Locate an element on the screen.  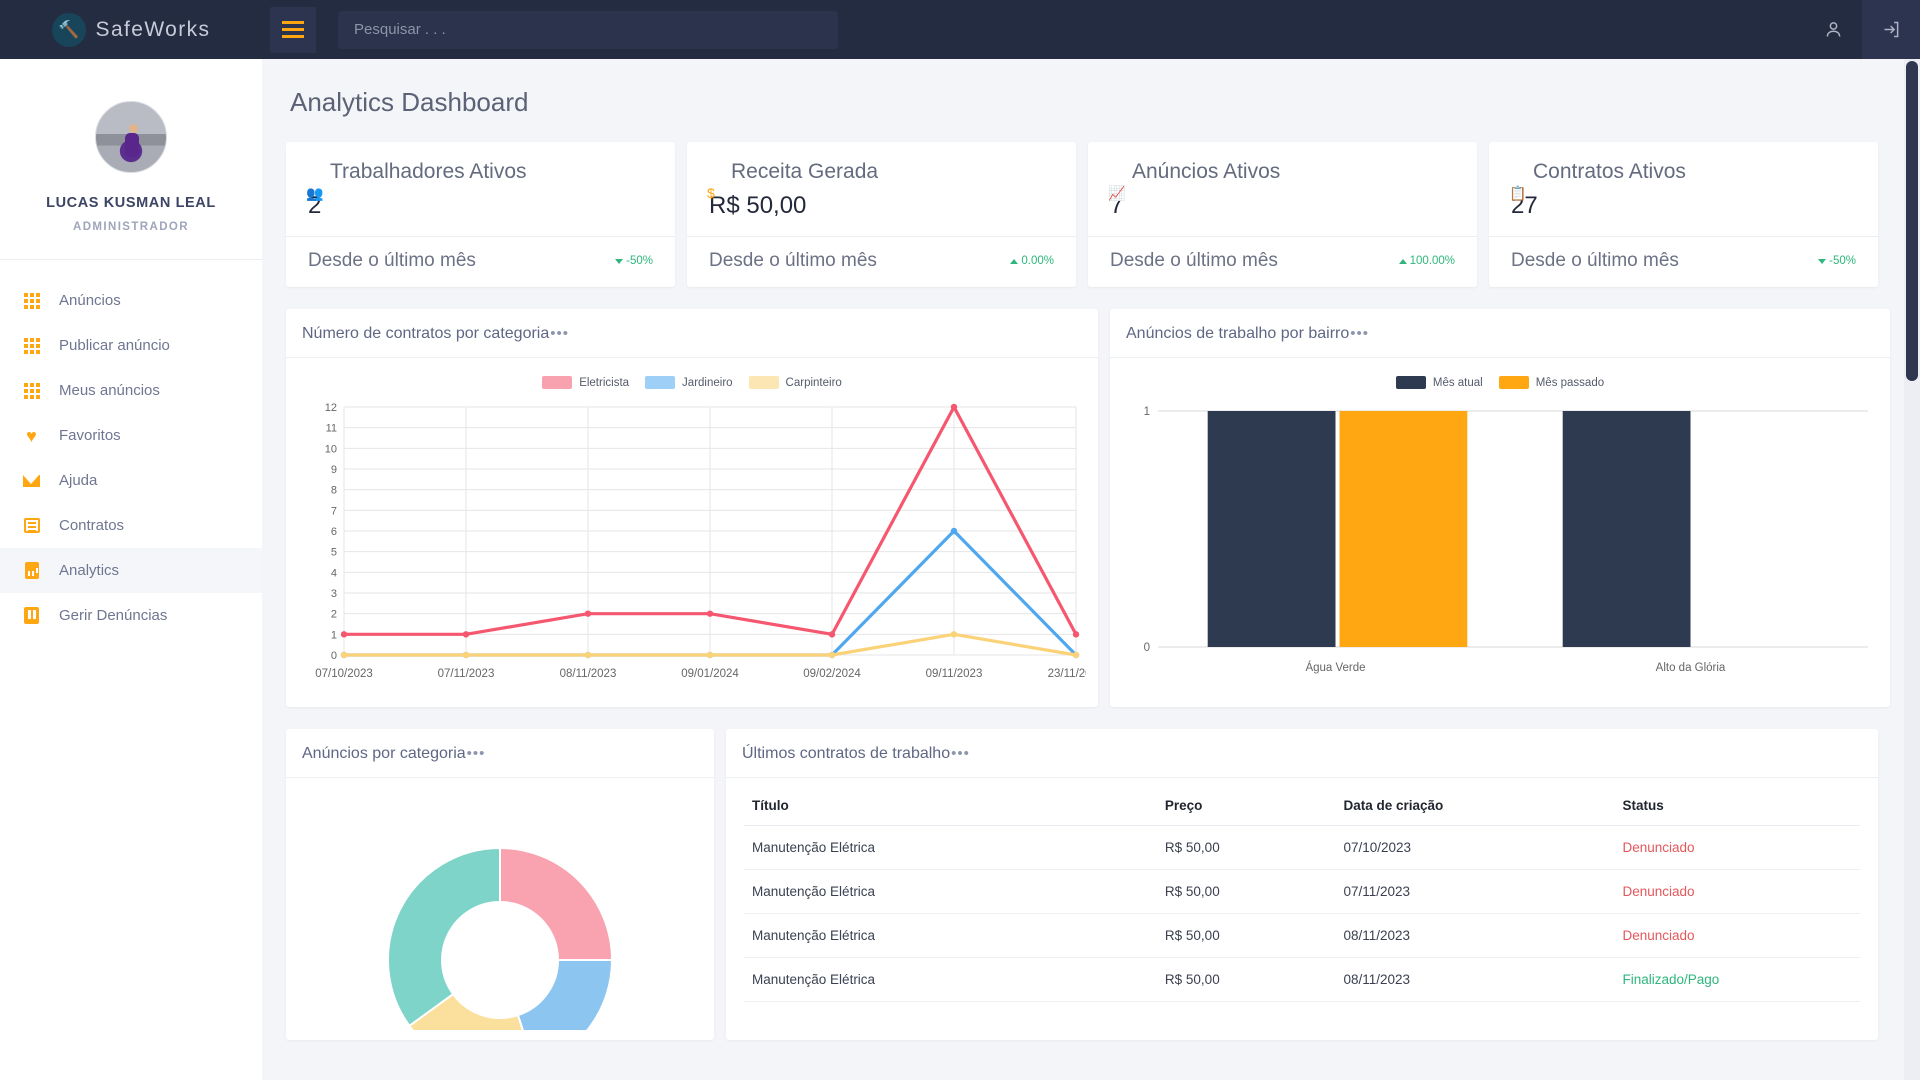
panel-title: Anúncios por categoria ••• is located at coordinates (500, 753).